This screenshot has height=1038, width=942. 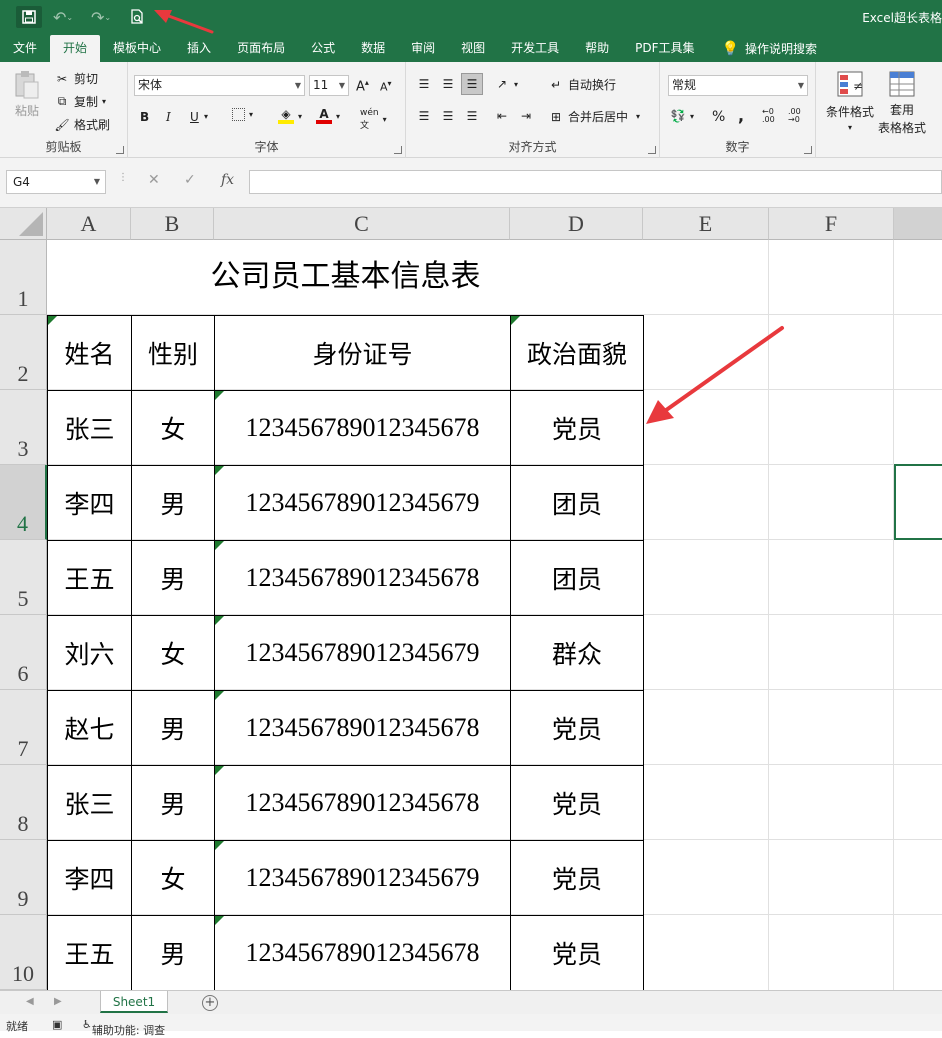 I want to click on number-format-select: 常规 ▼, so click(x=738, y=85).